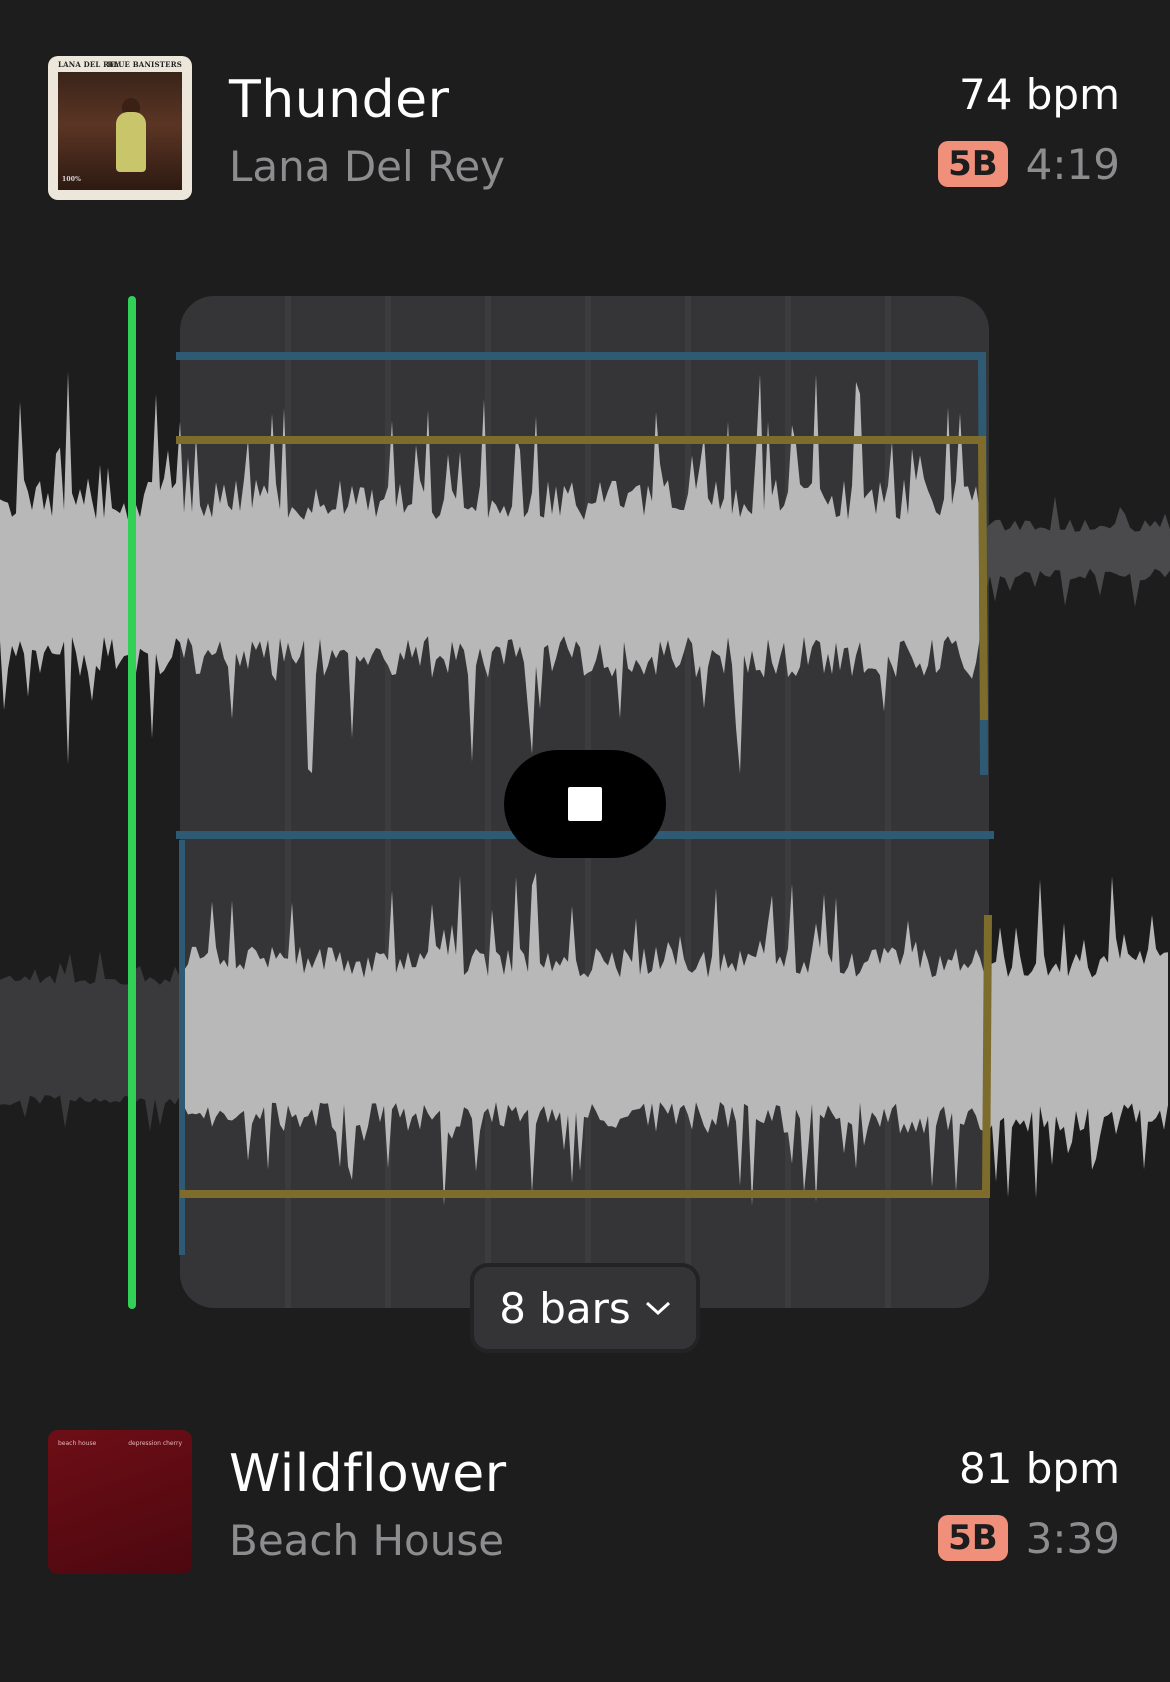 The height and width of the screenshot is (1682, 1170). Describe the element at coordinates (657, 1308) in the screenshot. I see `chevron-down-icon` at that location.